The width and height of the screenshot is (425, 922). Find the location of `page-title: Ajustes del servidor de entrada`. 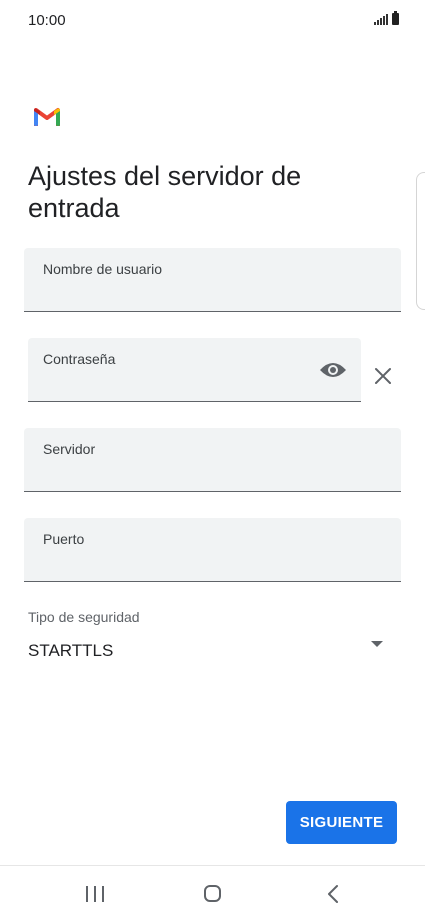

page-title: Ajustes del servidor de entrada is located at coordinates (165, 192).